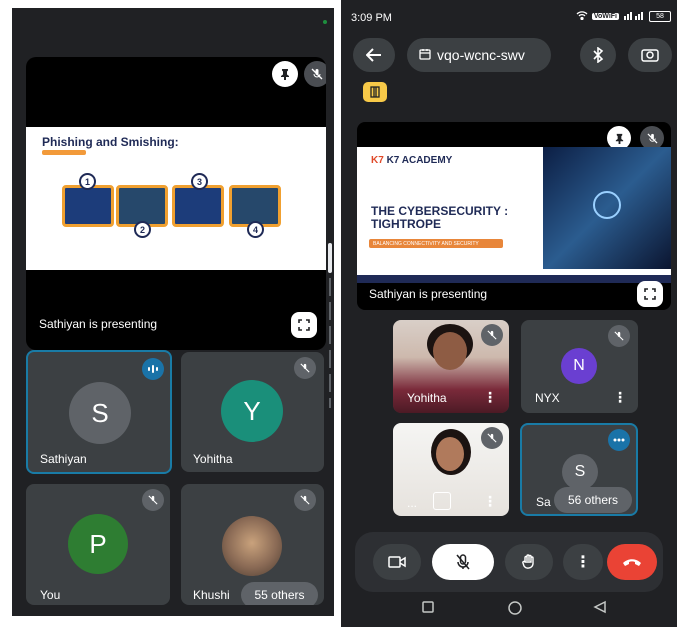 This screenshot has width=678, height=627. Describe the element at coordinates (440, 217) in the screenshot. I see `slide-title: THE CYBERSECURITY : TIGHTROPE` at that location.